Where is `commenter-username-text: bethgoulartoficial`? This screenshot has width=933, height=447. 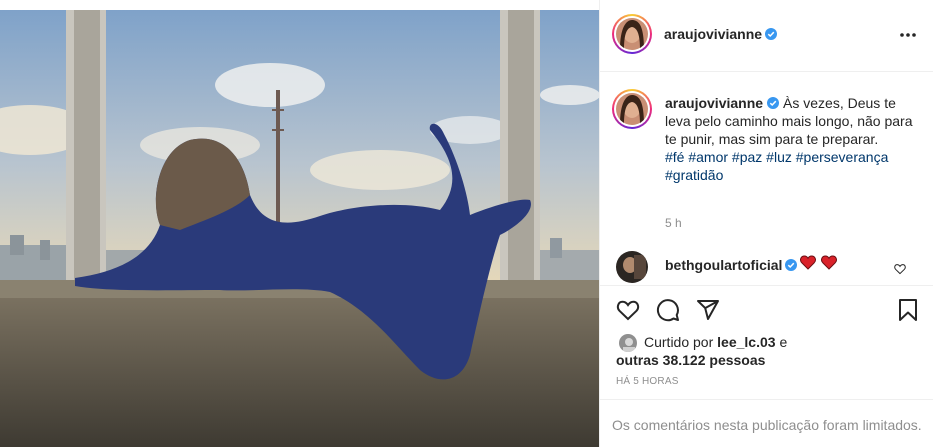 commenter-username-text: bethgoulartoficial is located at coordinates (723, 265).